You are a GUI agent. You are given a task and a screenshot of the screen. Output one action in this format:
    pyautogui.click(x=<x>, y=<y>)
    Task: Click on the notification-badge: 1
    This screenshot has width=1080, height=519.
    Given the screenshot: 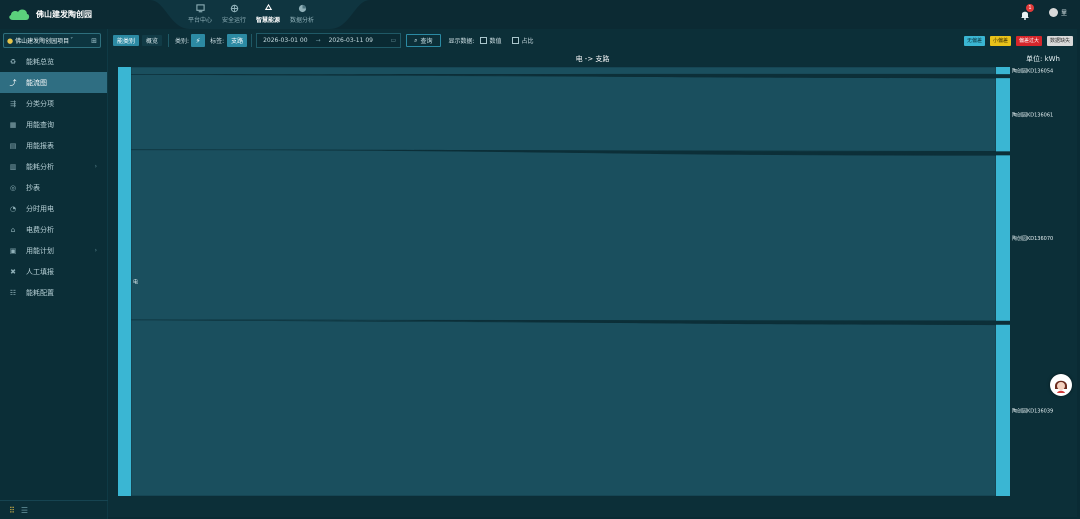 What is the action you would take?
    pyautogui.click(x=1030, y=8)
    